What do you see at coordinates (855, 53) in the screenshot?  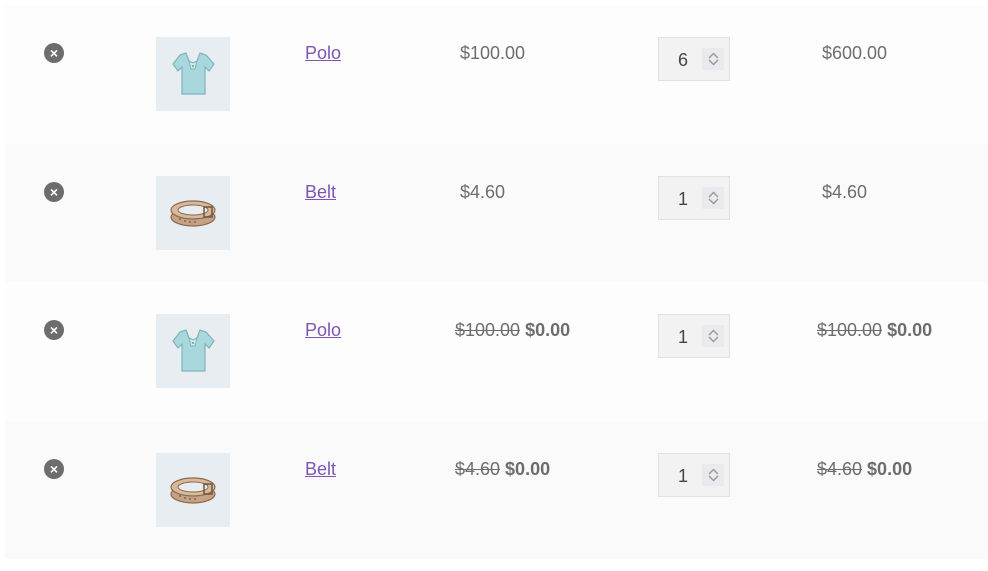 I see `subtotal-current: $600.00` at bounding box center [855, 53].